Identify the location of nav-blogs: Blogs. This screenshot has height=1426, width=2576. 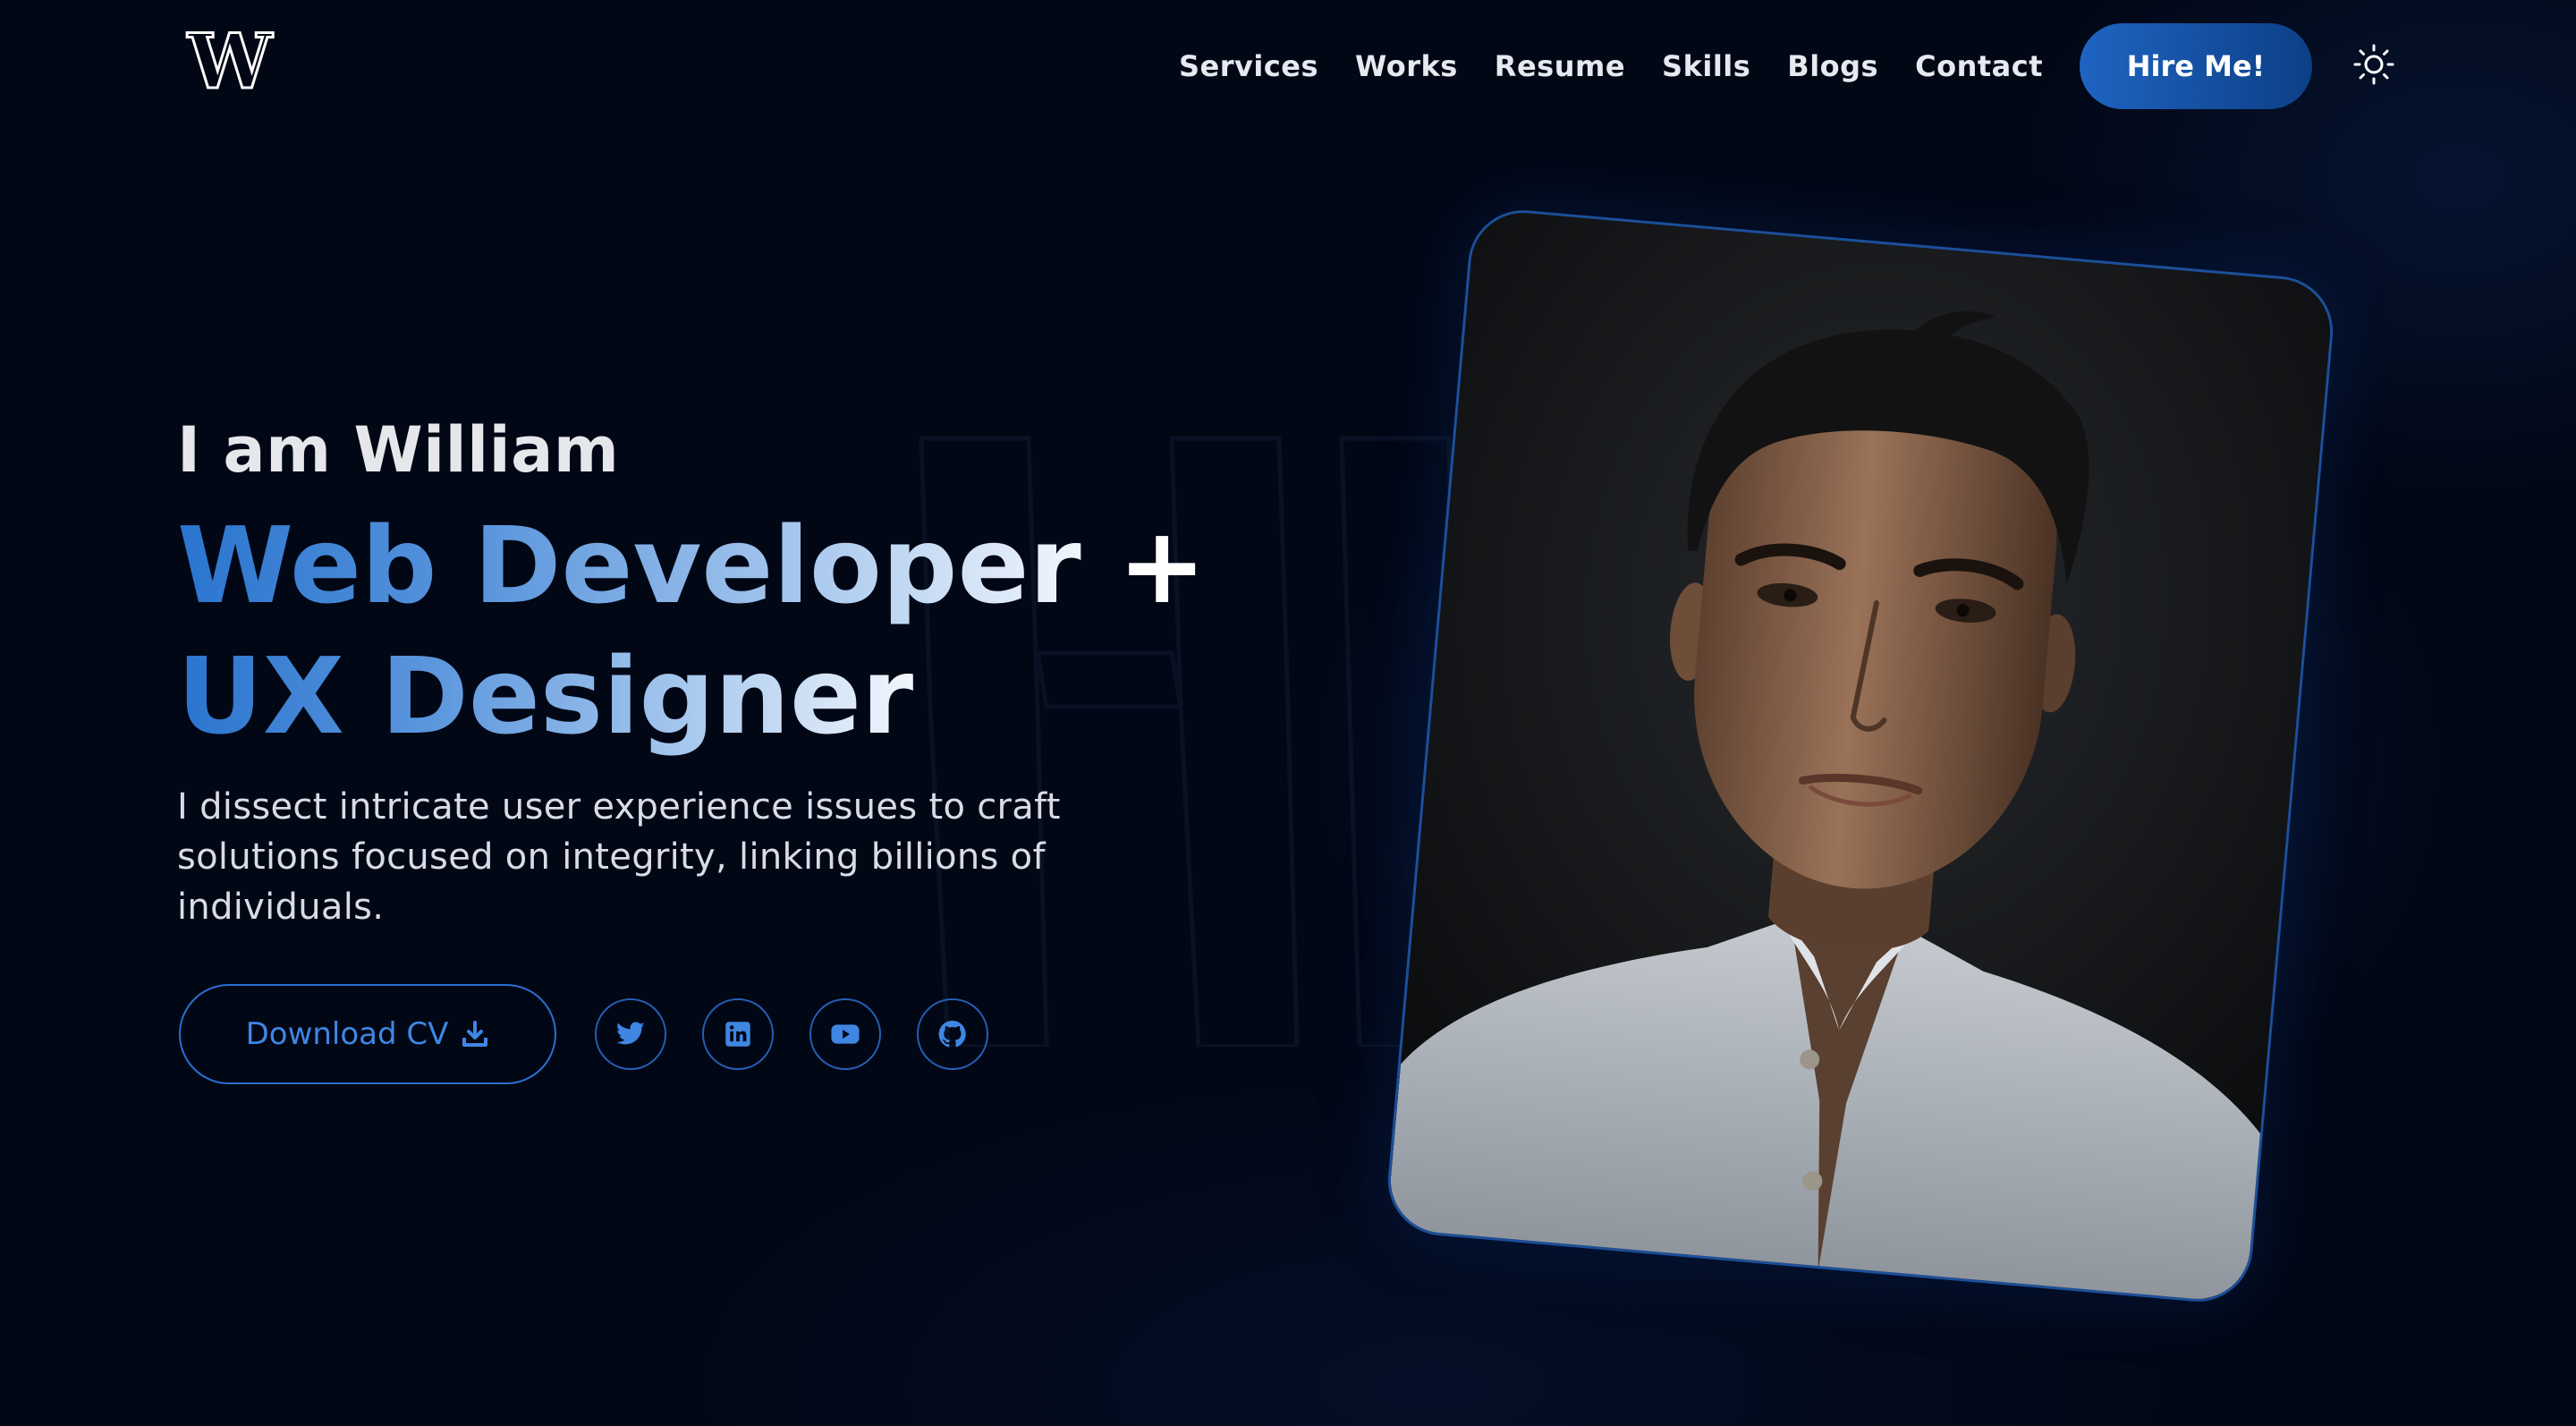
(1832, 66).